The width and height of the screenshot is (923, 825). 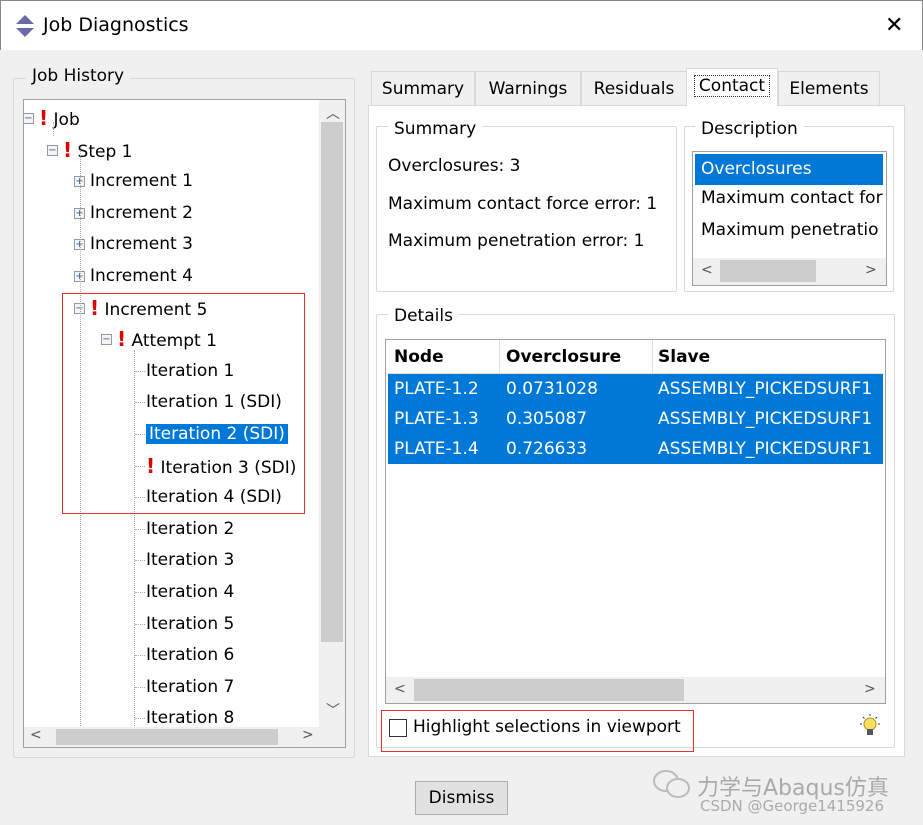 What do you see at coordinates (749, 129) in the screenshot?
I see `description-label: Description` at bounding box center [749, 129].